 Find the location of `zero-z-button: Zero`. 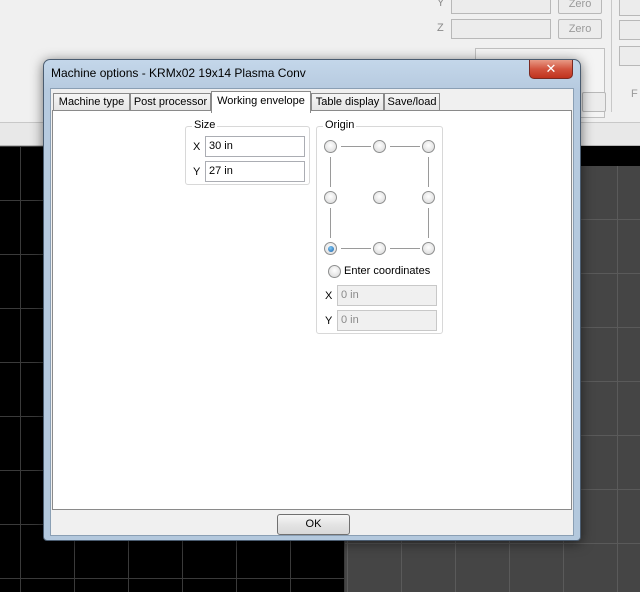

zero-z-button: Zero is located at coordinates (580, 29).